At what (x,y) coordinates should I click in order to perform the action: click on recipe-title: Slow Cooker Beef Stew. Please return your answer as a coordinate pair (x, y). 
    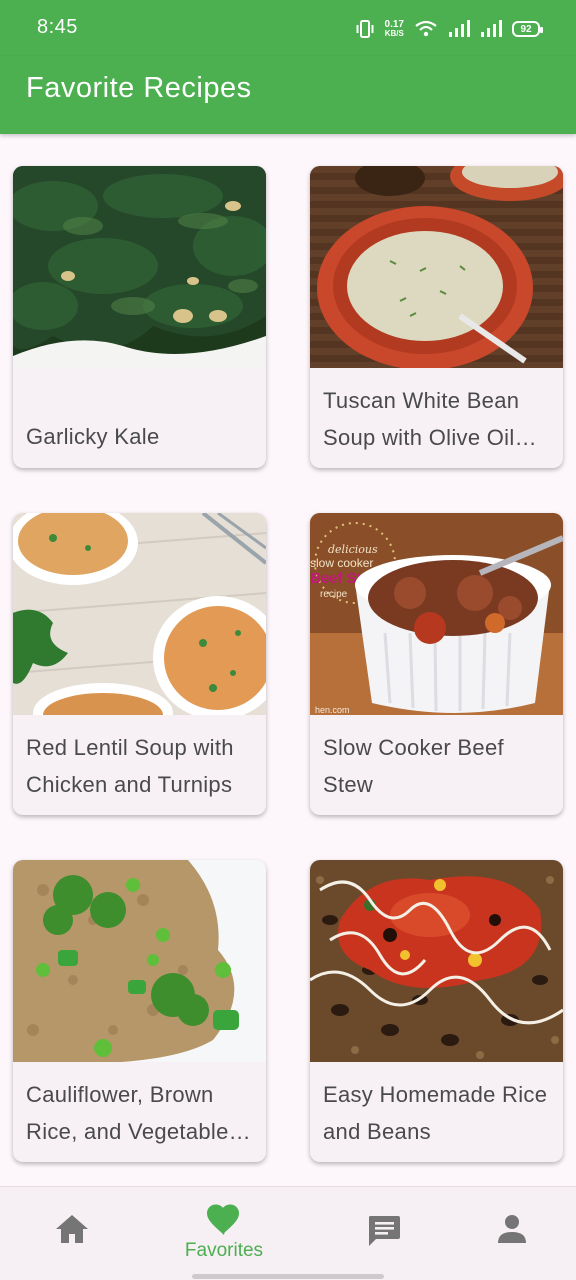
    Looking at the image, I should click on (413, 766).